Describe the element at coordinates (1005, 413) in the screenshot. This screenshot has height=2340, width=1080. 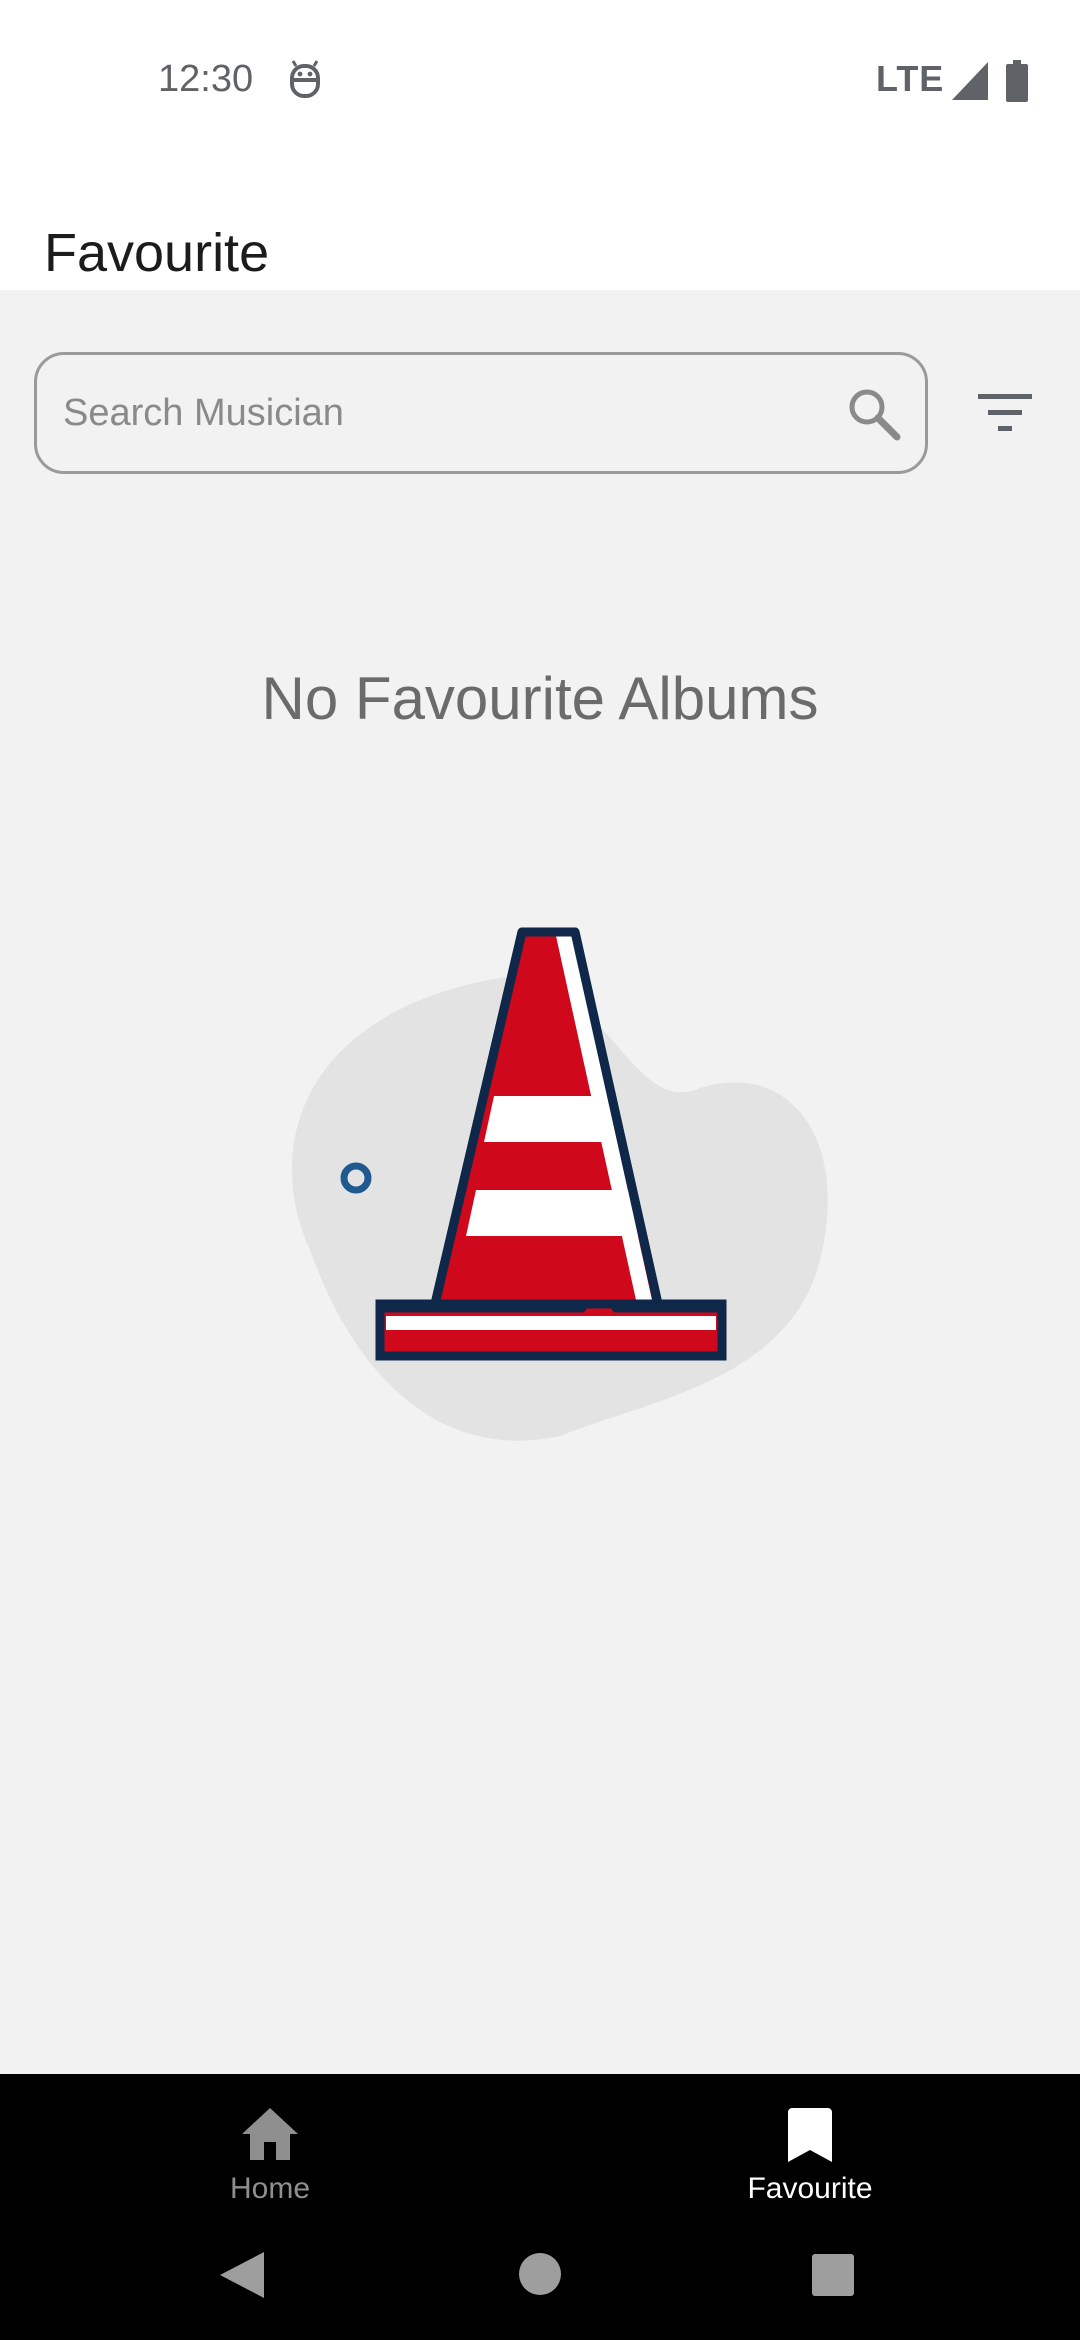
I see `filter-icon` at that location.